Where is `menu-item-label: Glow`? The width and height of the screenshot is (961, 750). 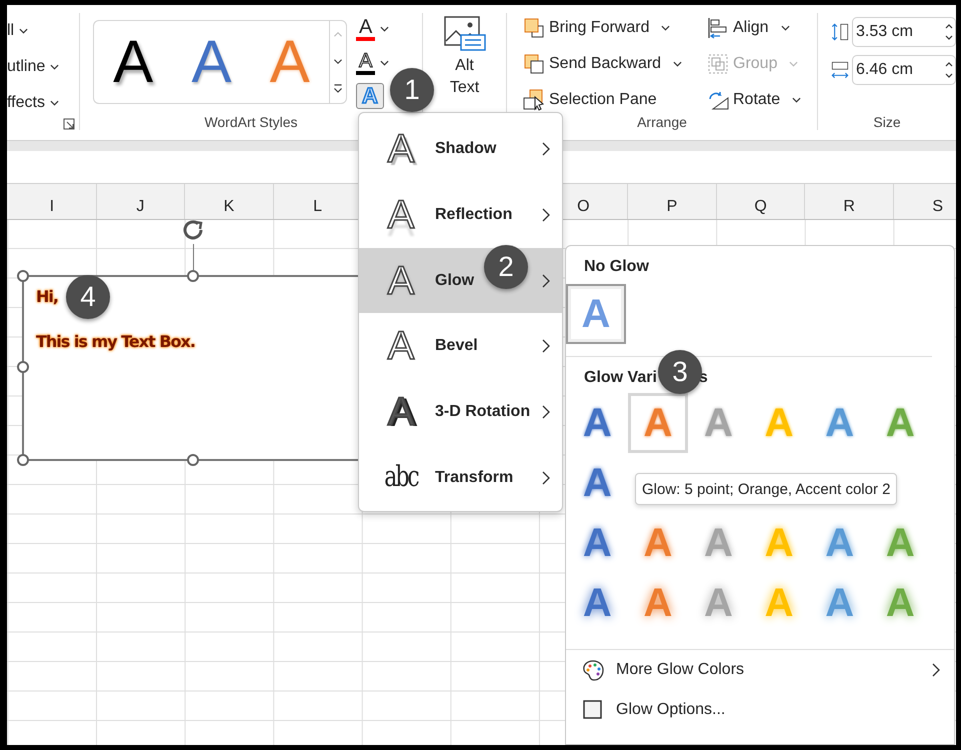
menu-item-label: Glow is located at coordinates (455, 281).